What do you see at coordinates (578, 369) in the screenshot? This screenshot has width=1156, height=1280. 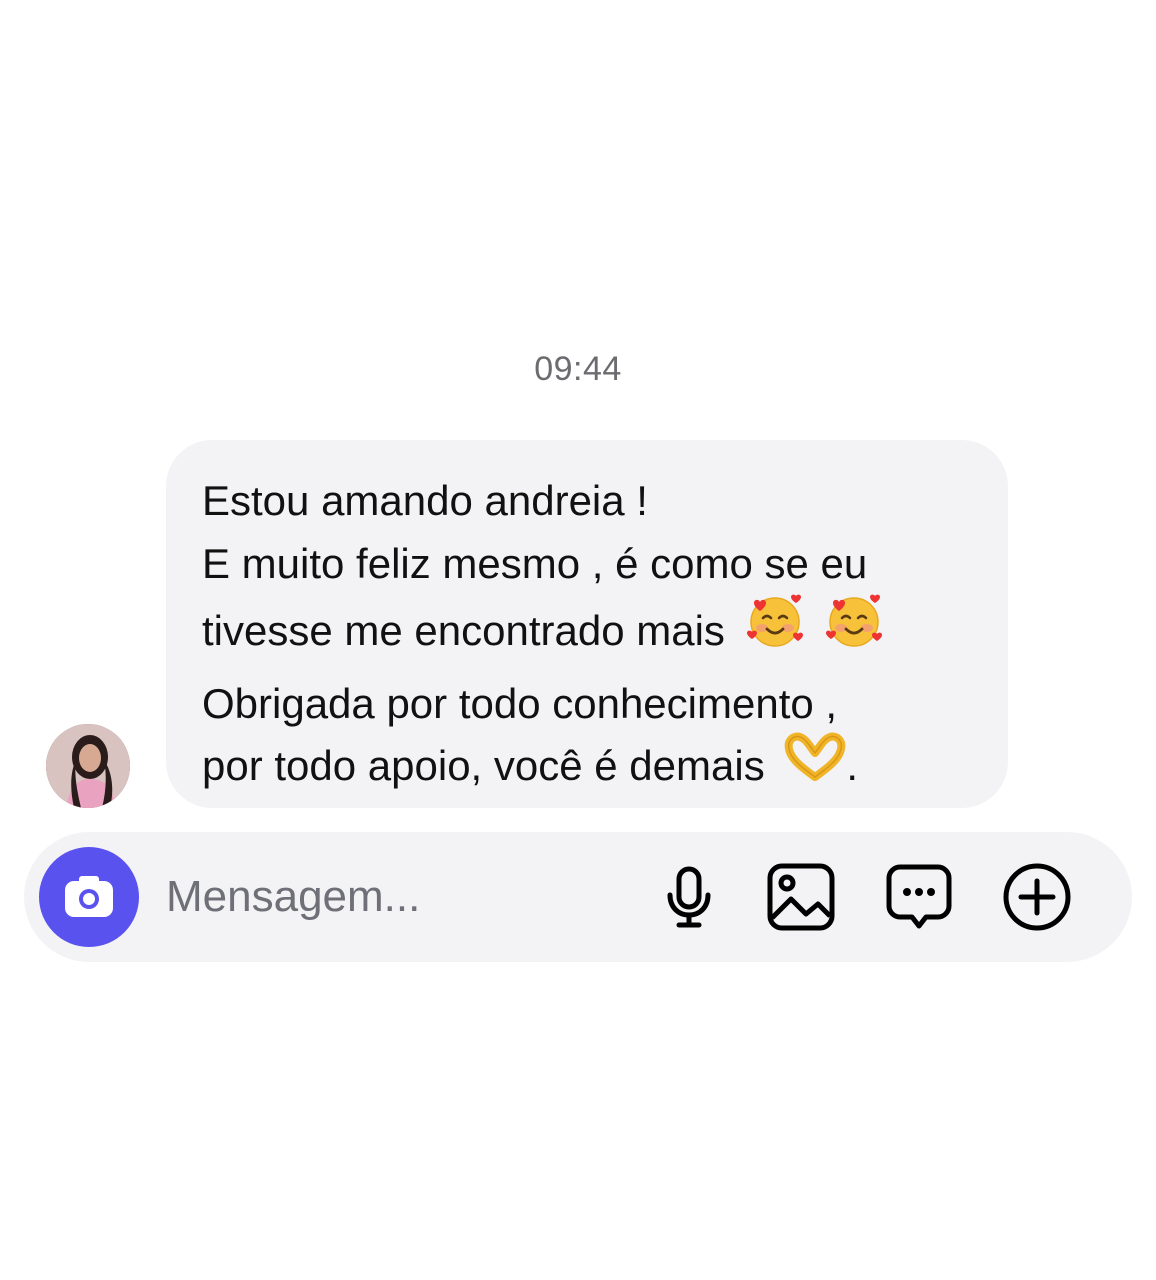 I see `message-timestamp: 09:44` at bounding box center [578, 369].